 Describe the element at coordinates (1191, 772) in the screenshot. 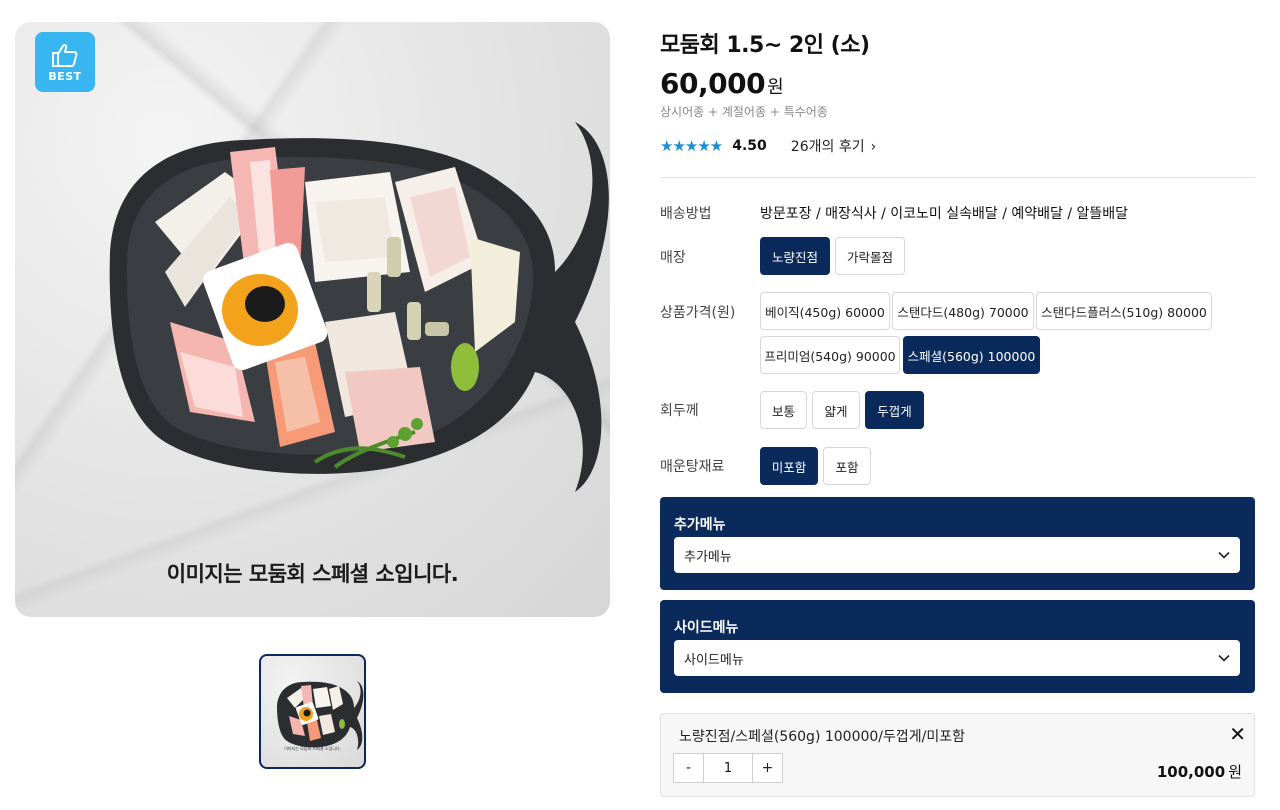

I see `selected-item-price-amount: 100,000` at that location.